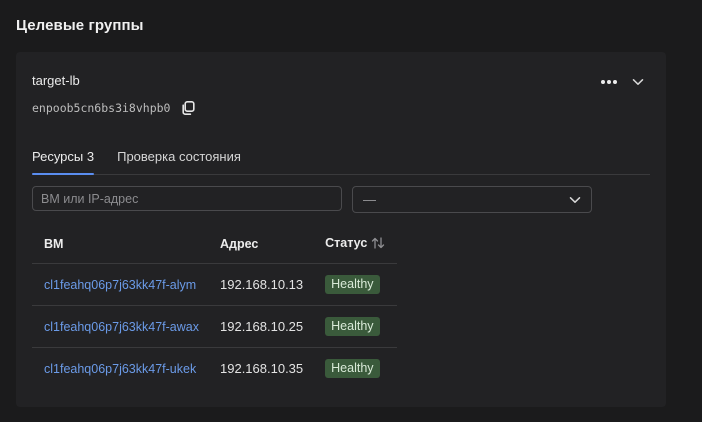 This screenshot has width=702, height=422. Describe the element at coordinates (101, 108) in the screenshot. I see `target-group-id: enpoob5cn6bs3i8vhpb0` at that location.